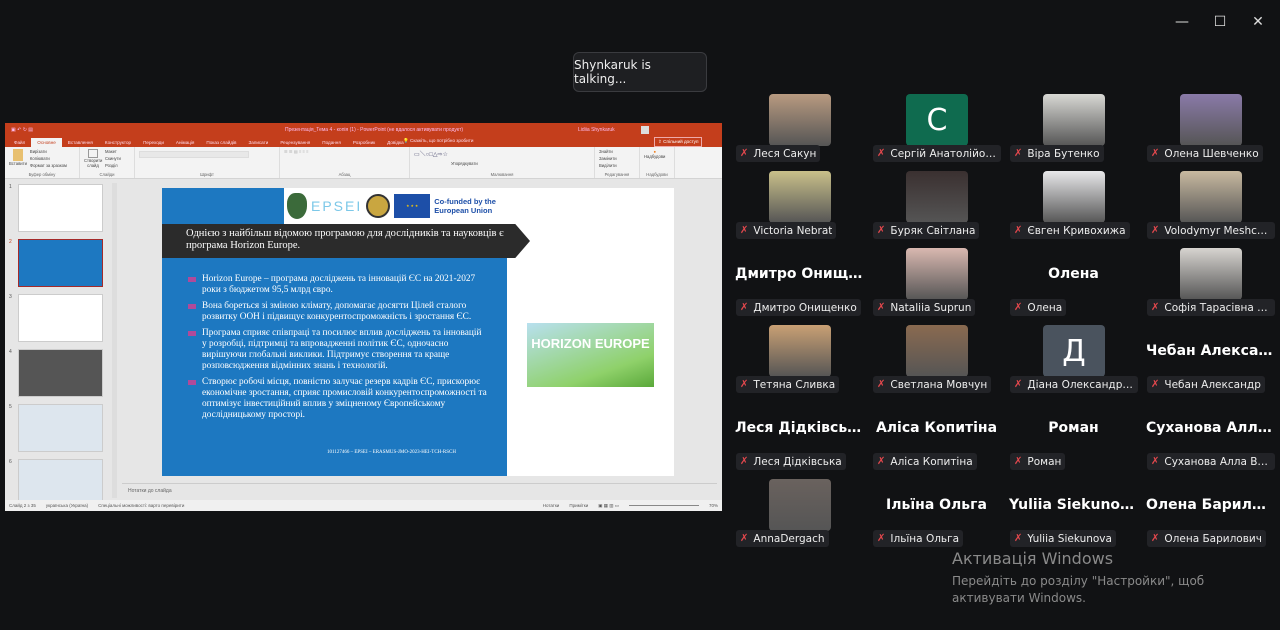 The width and height of the screenshot is (1280, 630). Describe the element at coordinates (1044, 461) in the screenshot. I see `participant-name: Роман` at that location.